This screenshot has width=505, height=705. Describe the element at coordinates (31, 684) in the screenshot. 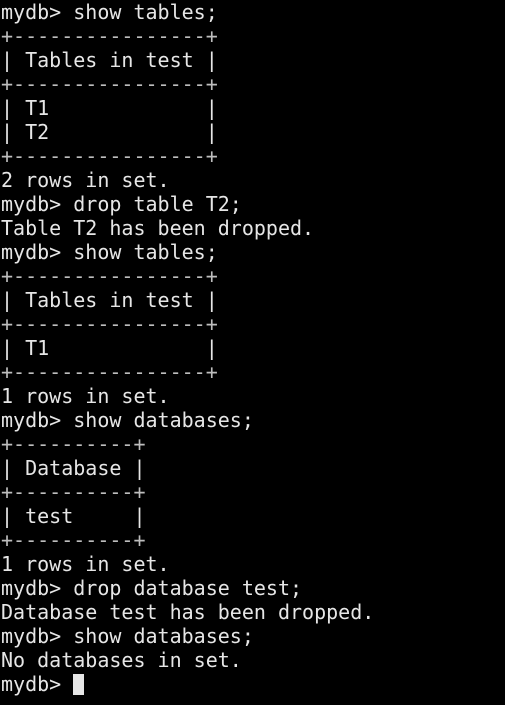

I see `prompt-label: mydb>` at that location.